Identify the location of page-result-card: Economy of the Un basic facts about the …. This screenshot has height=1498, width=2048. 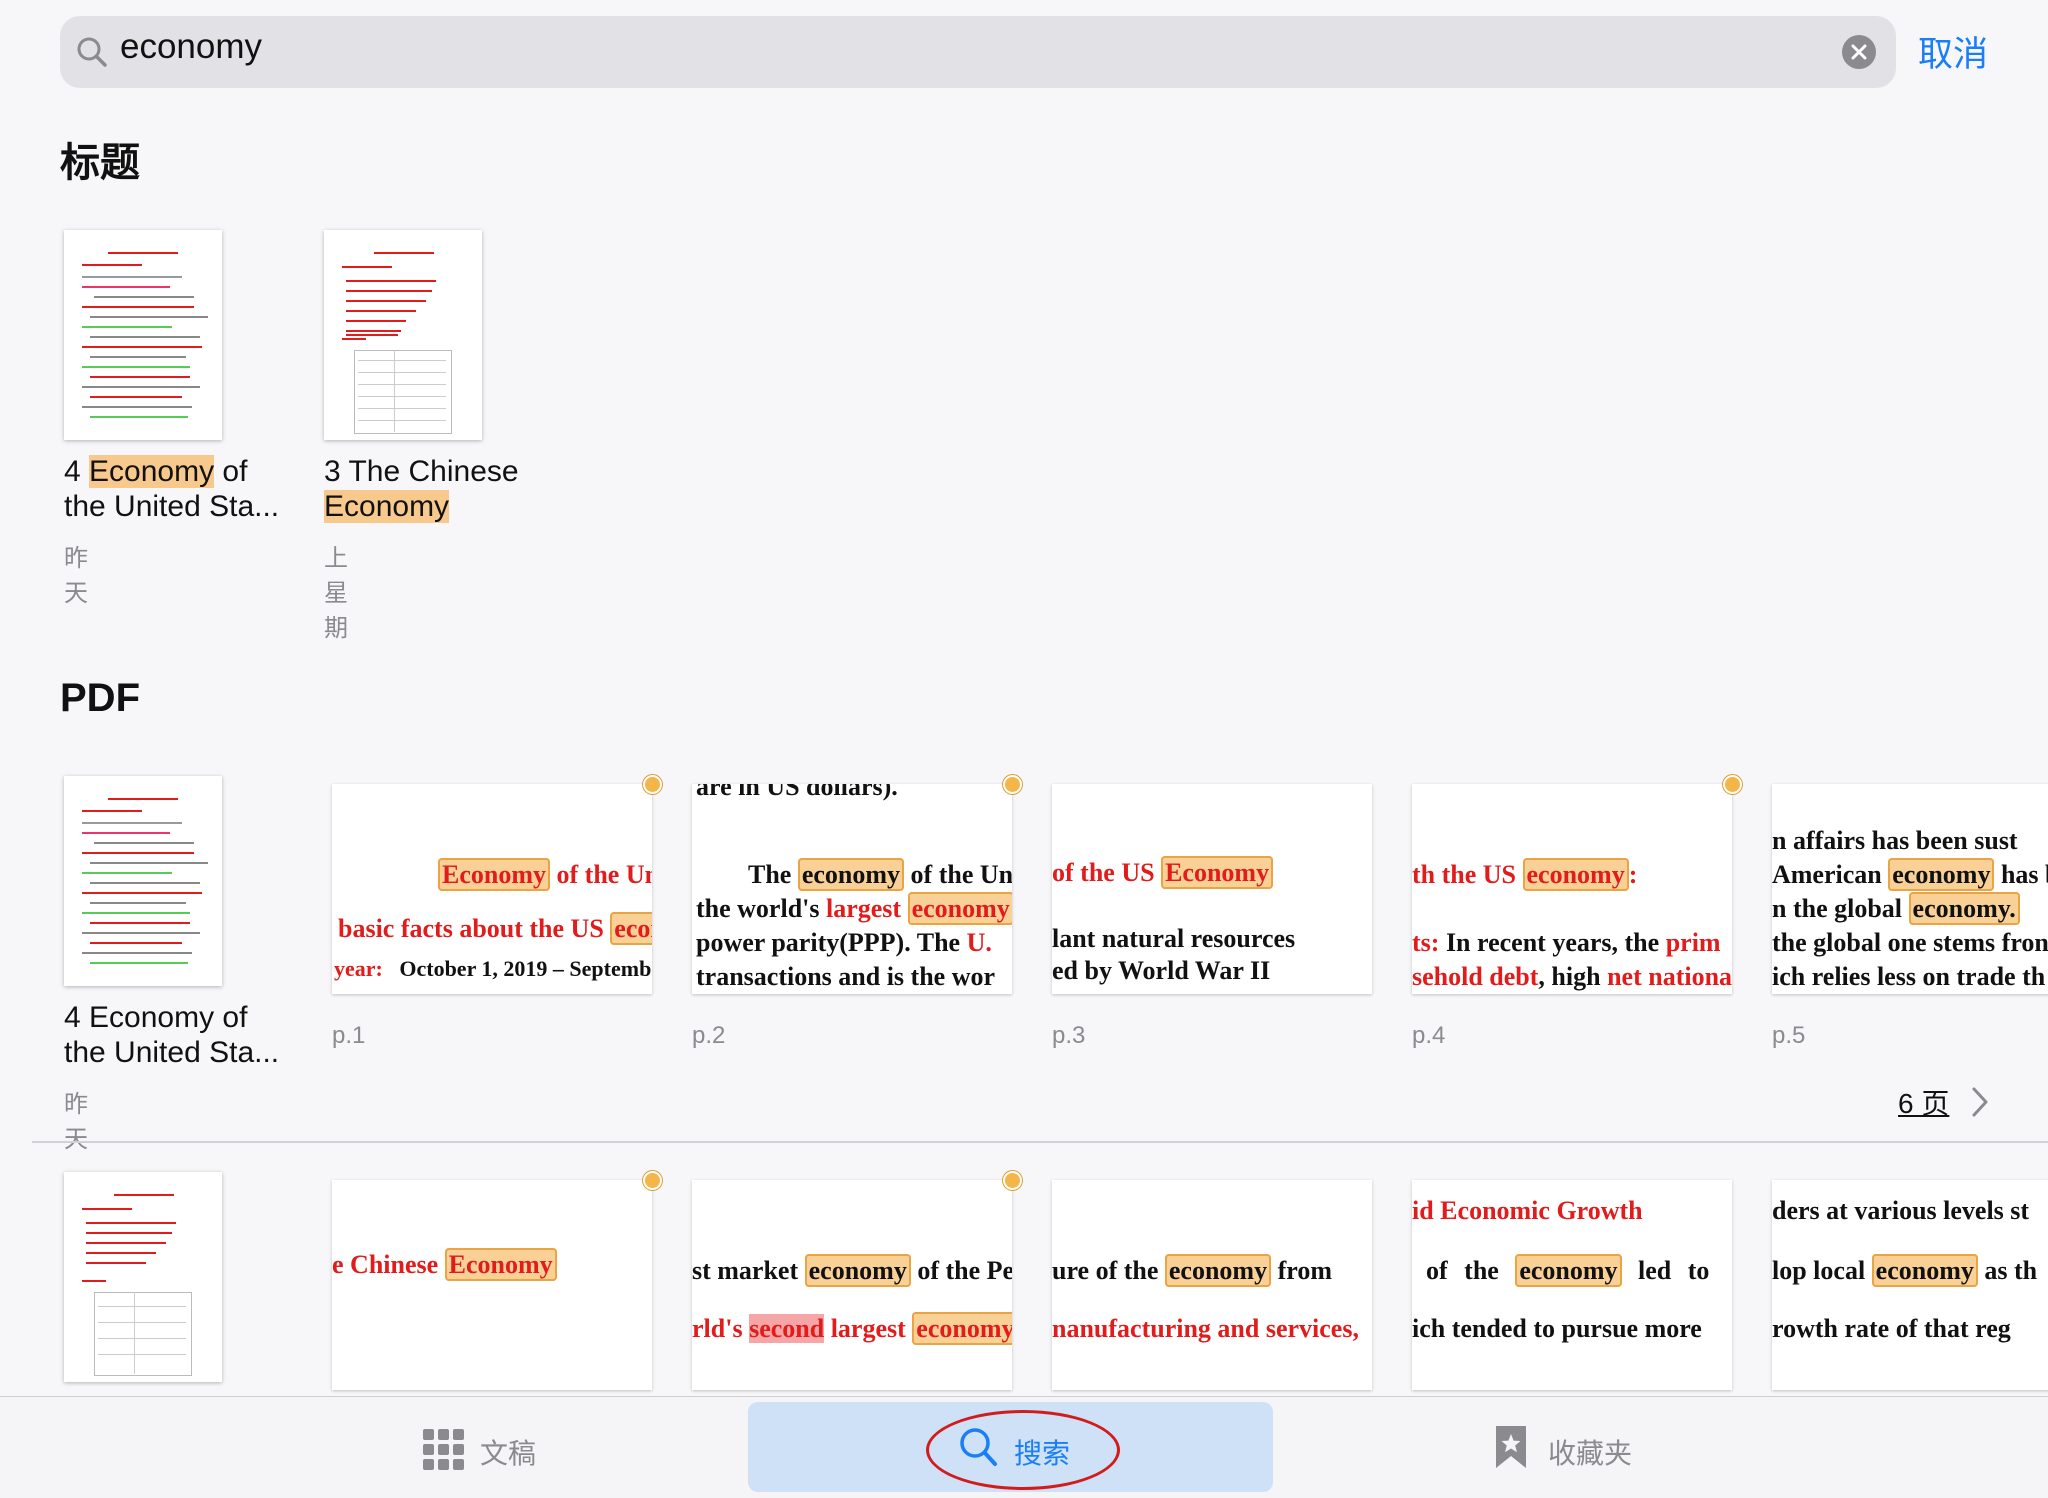
(492, 889).